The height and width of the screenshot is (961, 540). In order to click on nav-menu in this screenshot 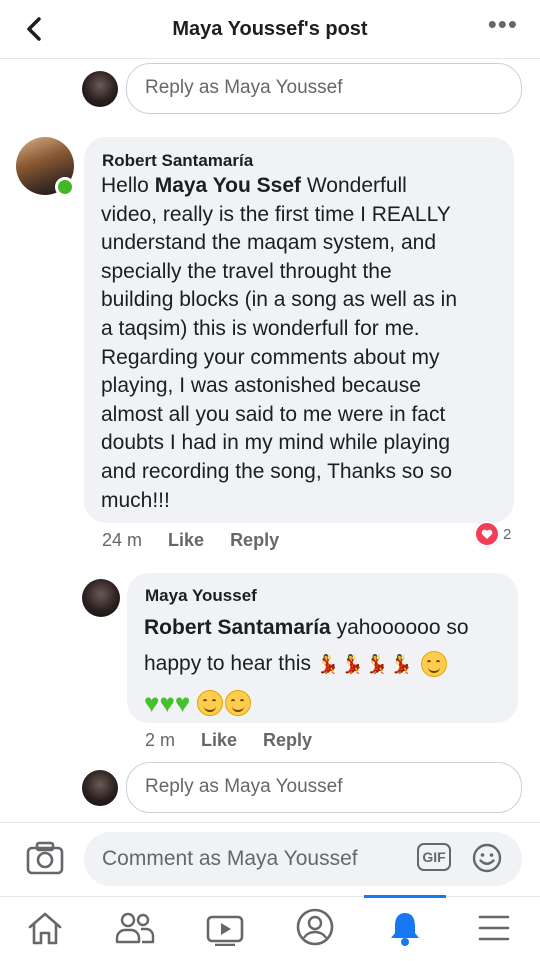, I will do `click(494, 930)`.